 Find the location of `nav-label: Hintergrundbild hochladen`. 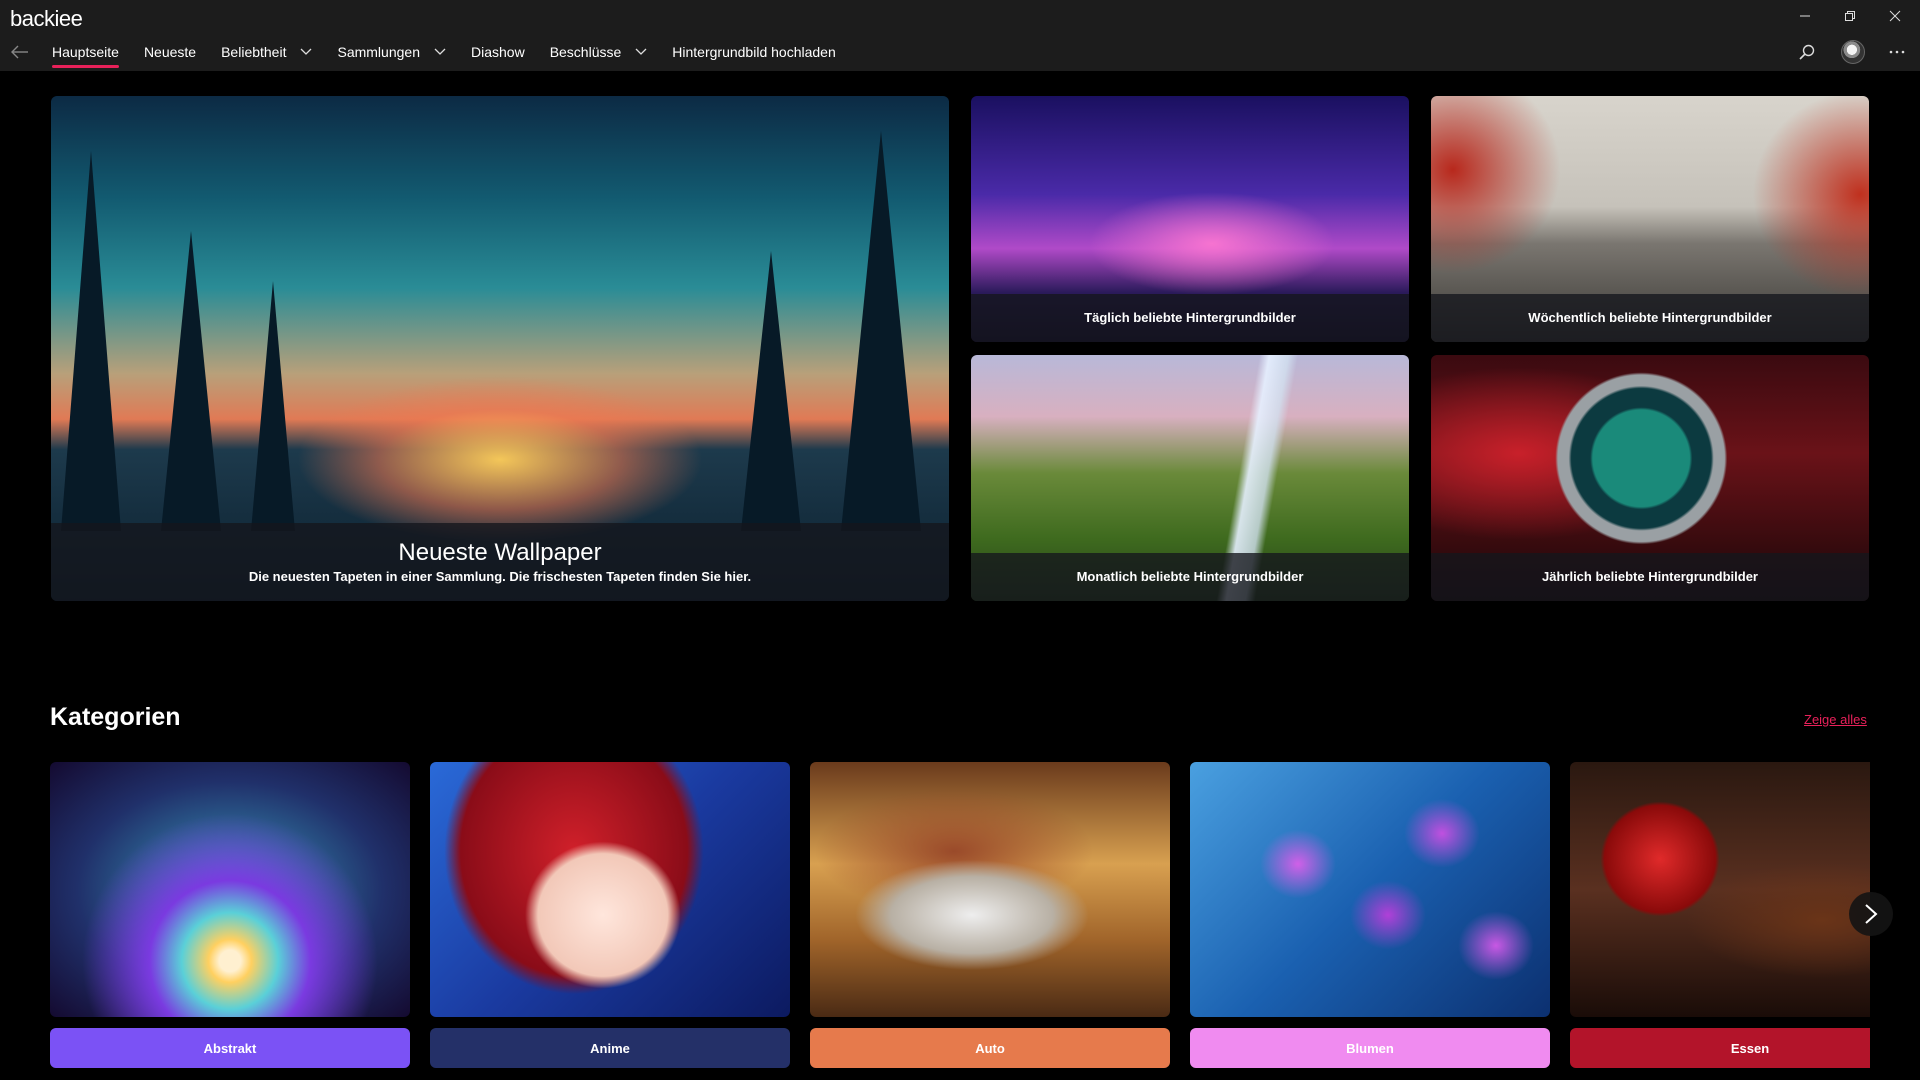

nav-label: Hintergrundbild hochladen is located at coordinates (754, 52).